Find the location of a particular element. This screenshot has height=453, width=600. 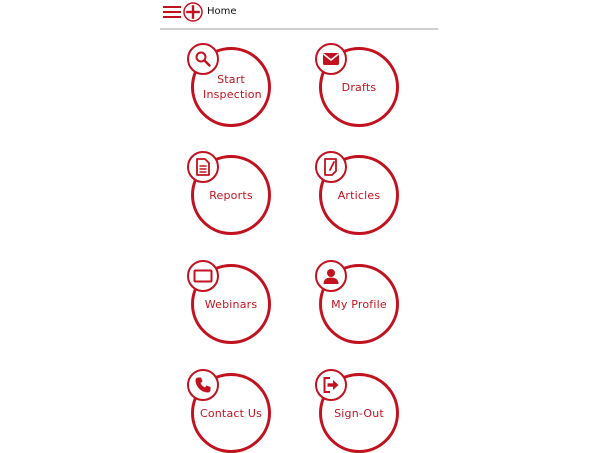

contact-us-label: Contact Us is located at coordinates (231, 413).